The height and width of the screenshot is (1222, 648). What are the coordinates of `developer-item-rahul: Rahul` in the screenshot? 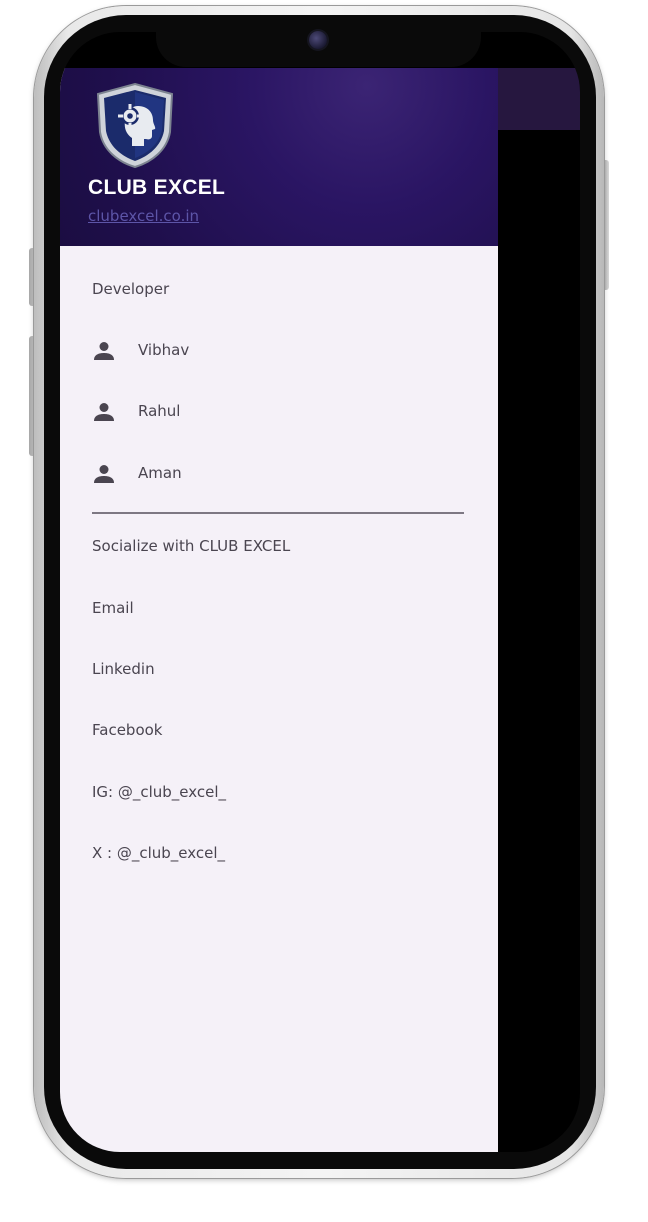 It's located at (282, 411).